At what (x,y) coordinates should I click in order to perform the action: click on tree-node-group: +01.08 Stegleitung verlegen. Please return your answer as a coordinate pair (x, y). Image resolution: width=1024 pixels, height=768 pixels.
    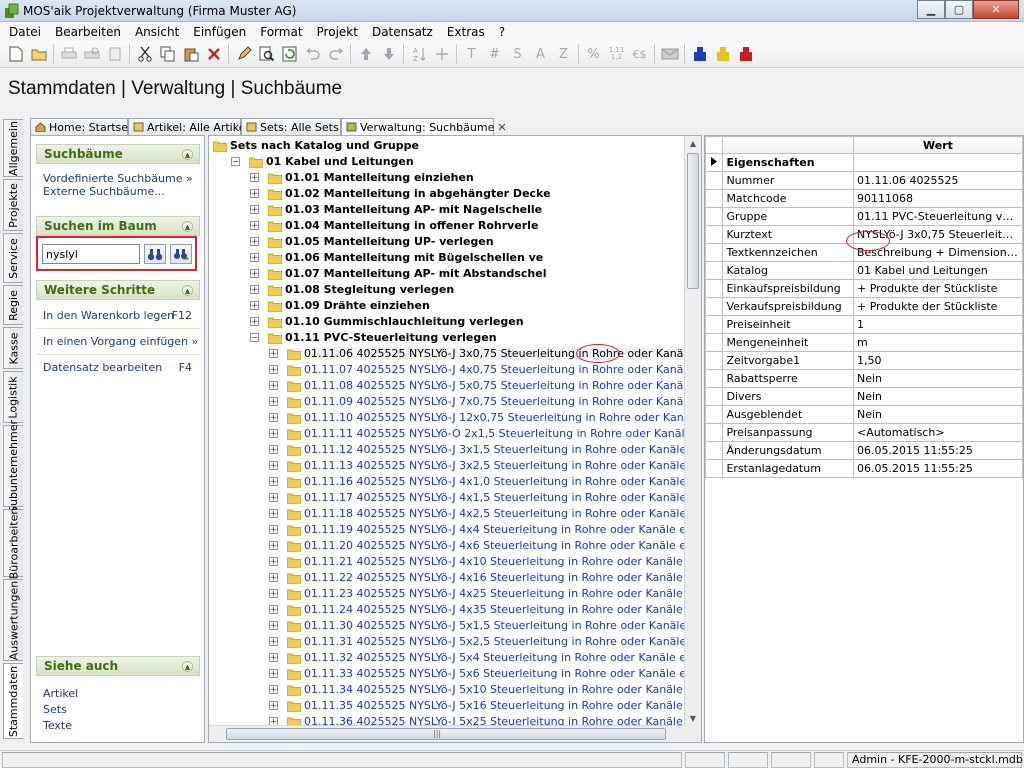
    Looking at the image, I should click on (447, 290).